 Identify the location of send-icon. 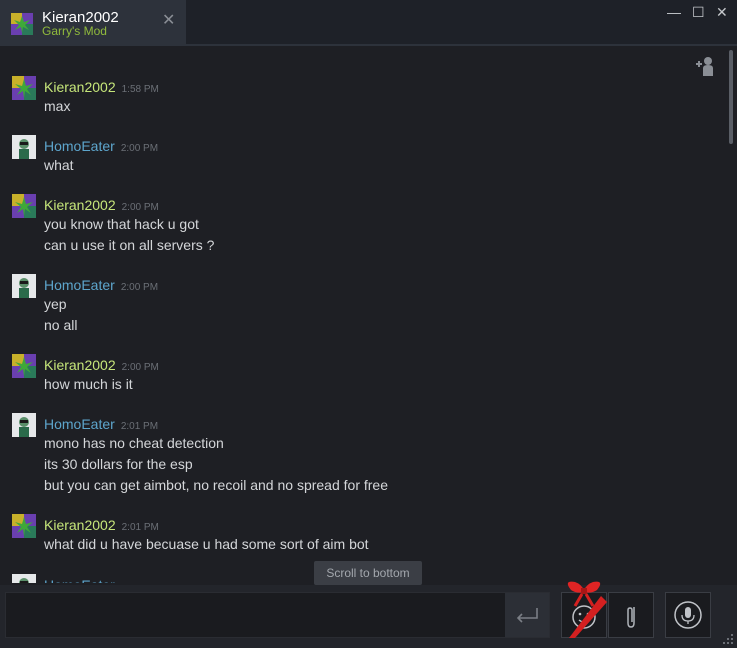
(527, 615).